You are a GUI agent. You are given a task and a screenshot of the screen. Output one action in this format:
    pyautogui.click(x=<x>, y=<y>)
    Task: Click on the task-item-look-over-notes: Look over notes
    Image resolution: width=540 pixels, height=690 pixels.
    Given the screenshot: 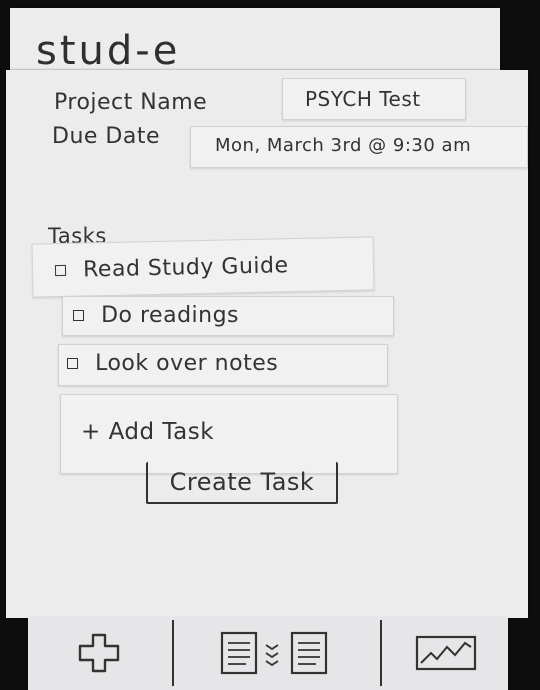 What is the action you would take?
    pyautogui.click(x=223, y=365)
    